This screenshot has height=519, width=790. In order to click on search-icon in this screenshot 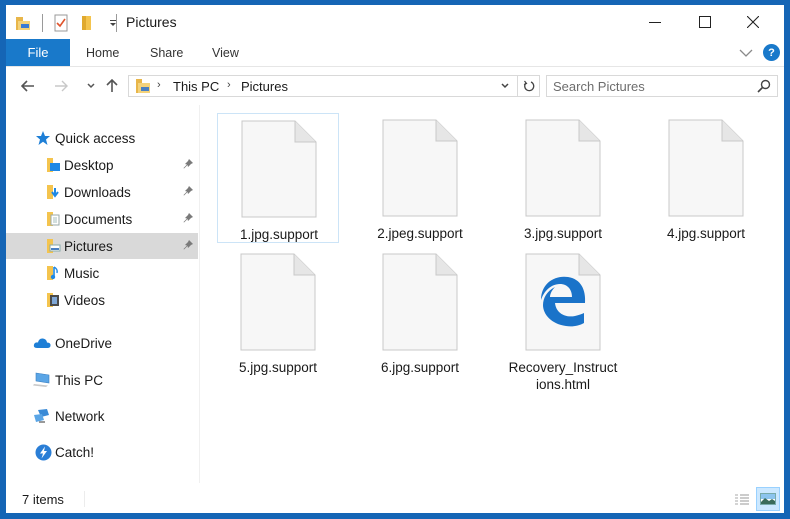, I will do `click(764, 88)`.